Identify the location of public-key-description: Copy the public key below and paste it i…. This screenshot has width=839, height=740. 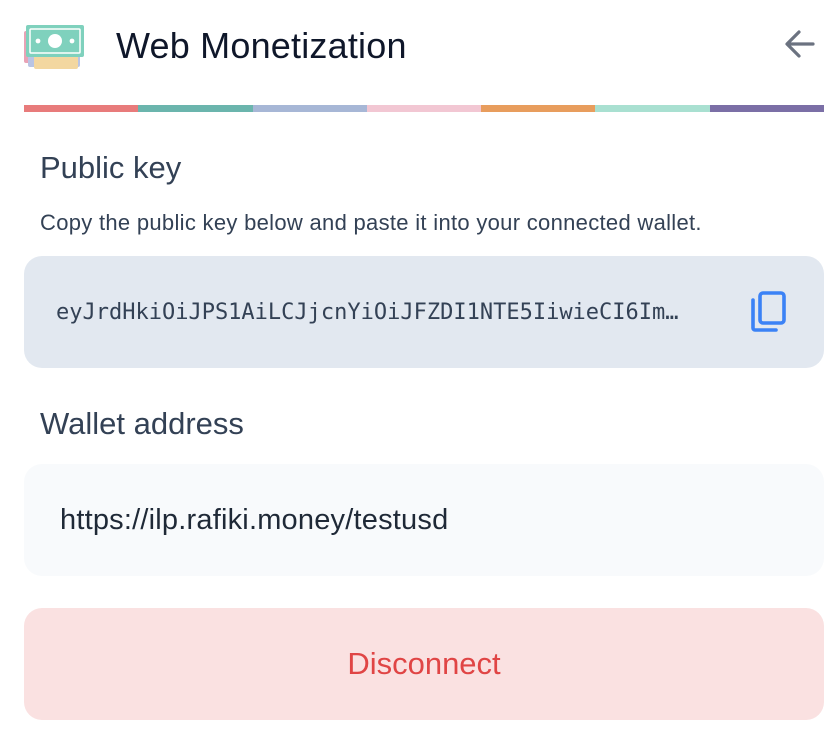
(371, 222).